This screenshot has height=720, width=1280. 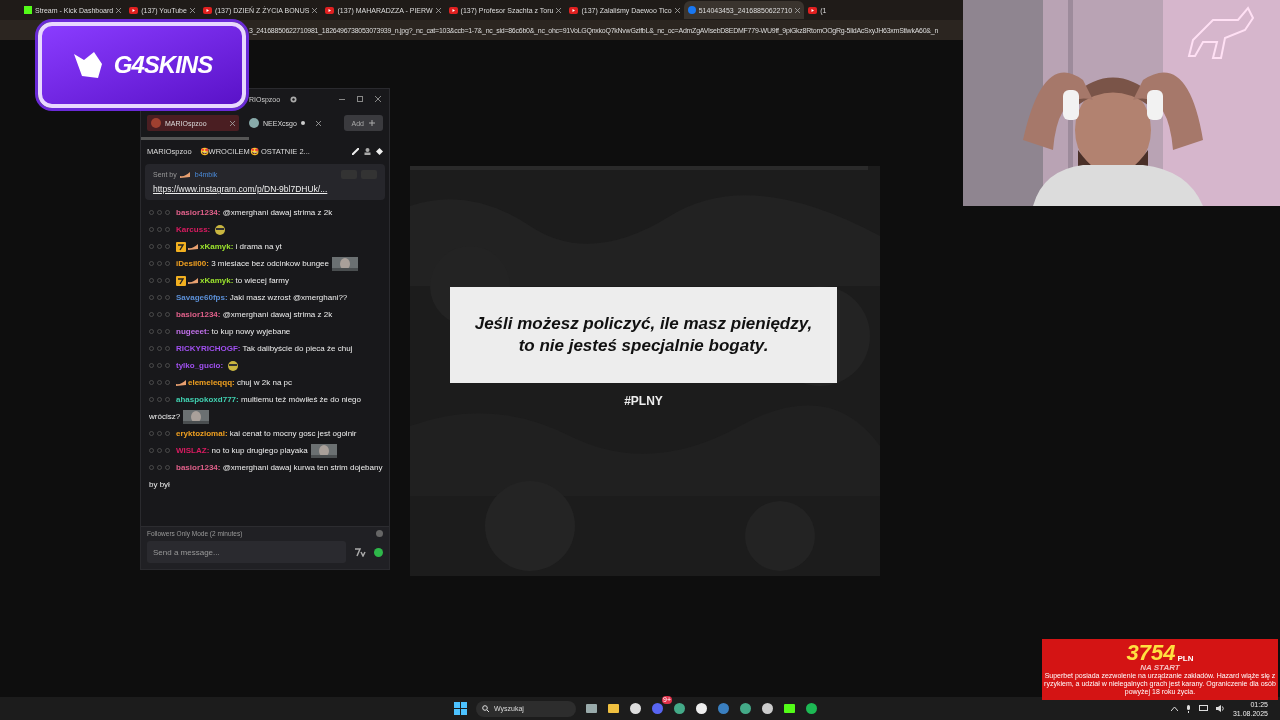 What do you see at coordinates (266, 476) in the screenshot?
I see `chat-message: basior1234: @xmerghani dawaj kurwa ten strim dojebany by był` at bounding box center [266, 476].